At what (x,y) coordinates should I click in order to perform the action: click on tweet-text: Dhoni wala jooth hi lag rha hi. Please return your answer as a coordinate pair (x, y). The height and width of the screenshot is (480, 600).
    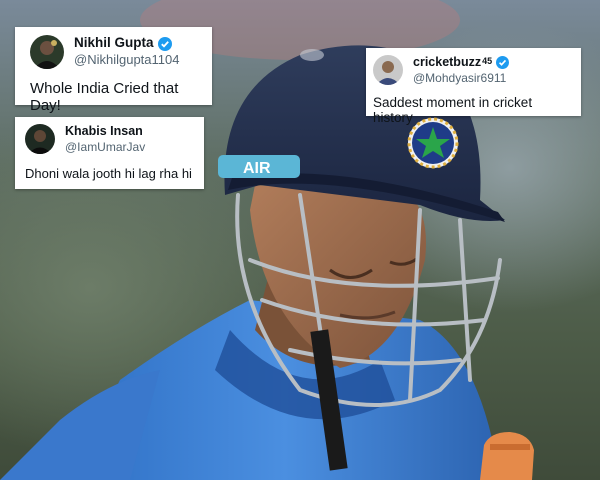
    Looking at the image, I should click on (108, 173).